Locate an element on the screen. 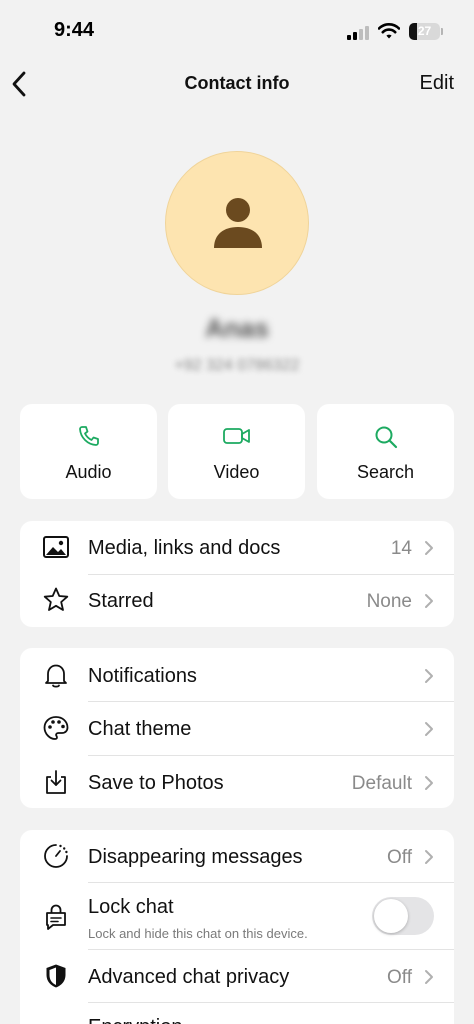  search-button: Search is located at coordinates (385, 451).